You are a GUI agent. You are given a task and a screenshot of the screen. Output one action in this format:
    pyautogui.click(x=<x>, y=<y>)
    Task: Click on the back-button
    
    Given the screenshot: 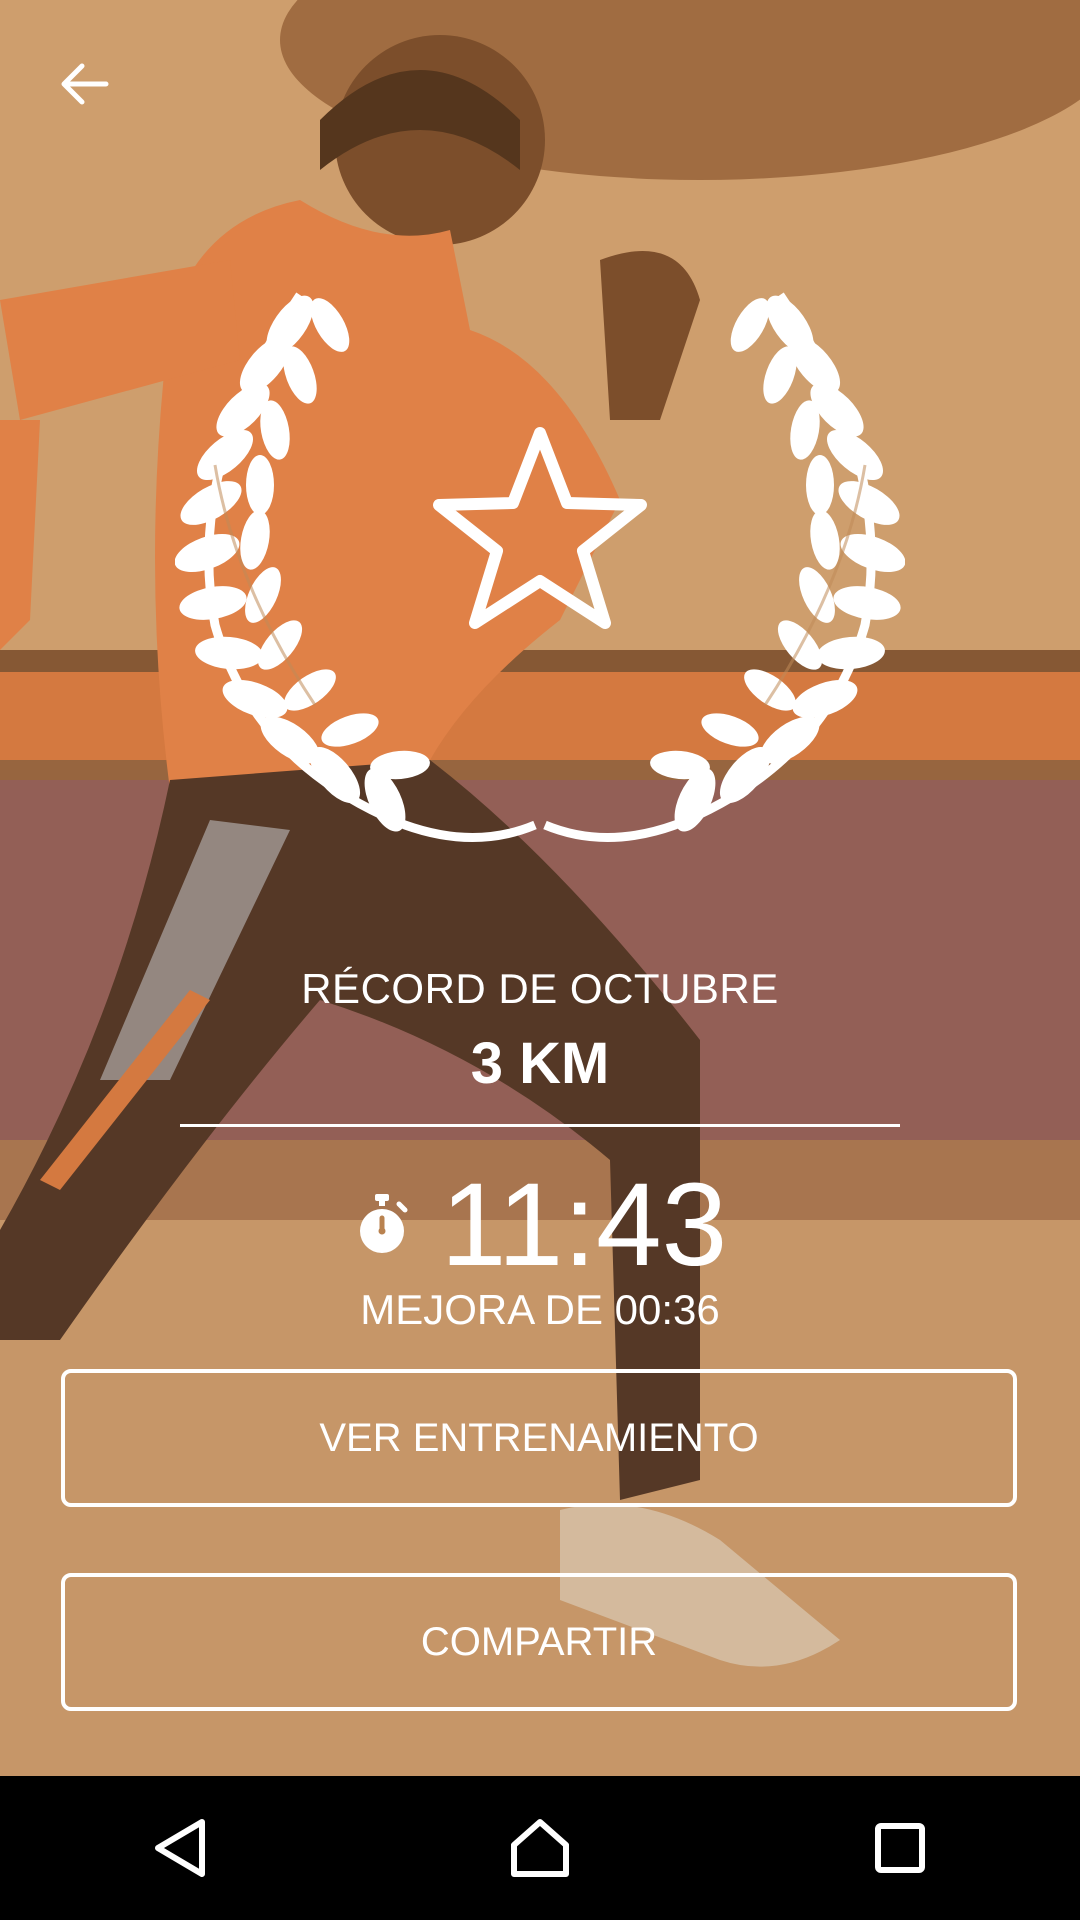 What is the action you would take?
    pyautogui.click(x=84, y=84)
    